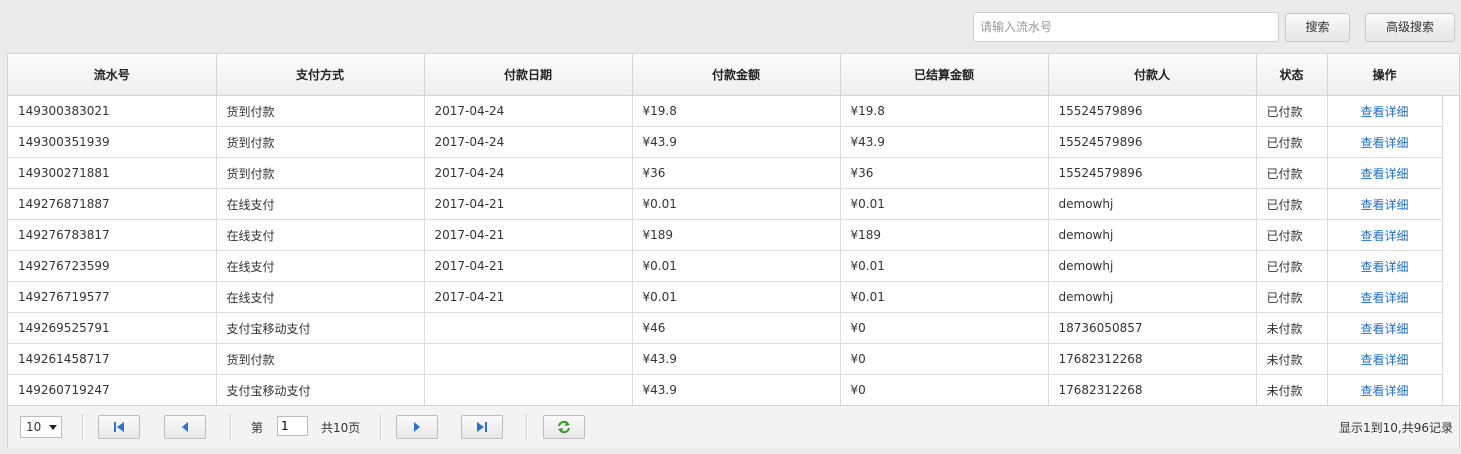  What do you see at coordinates (112, 173) in the screenshot?
I see `cell-serial: 149300271881` at bounding box center [112, 173].